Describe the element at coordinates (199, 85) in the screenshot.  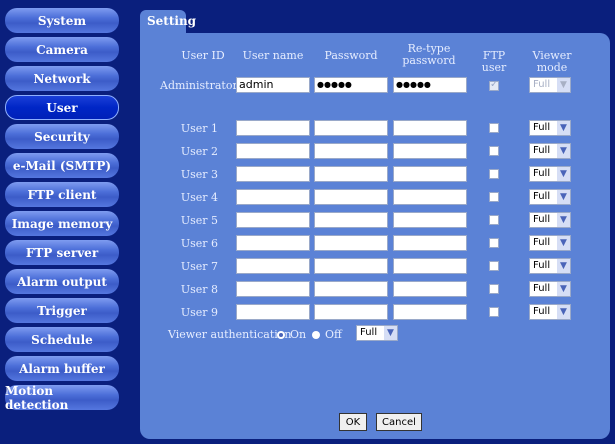
I see `admin-label: Administrator` at that location.